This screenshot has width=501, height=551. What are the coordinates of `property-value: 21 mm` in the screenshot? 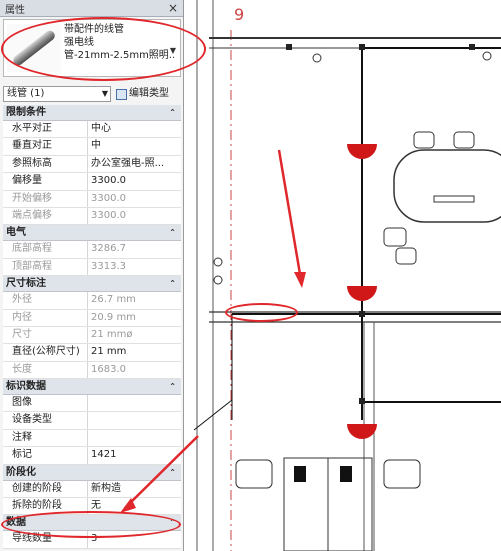 It's located at (134, 352).